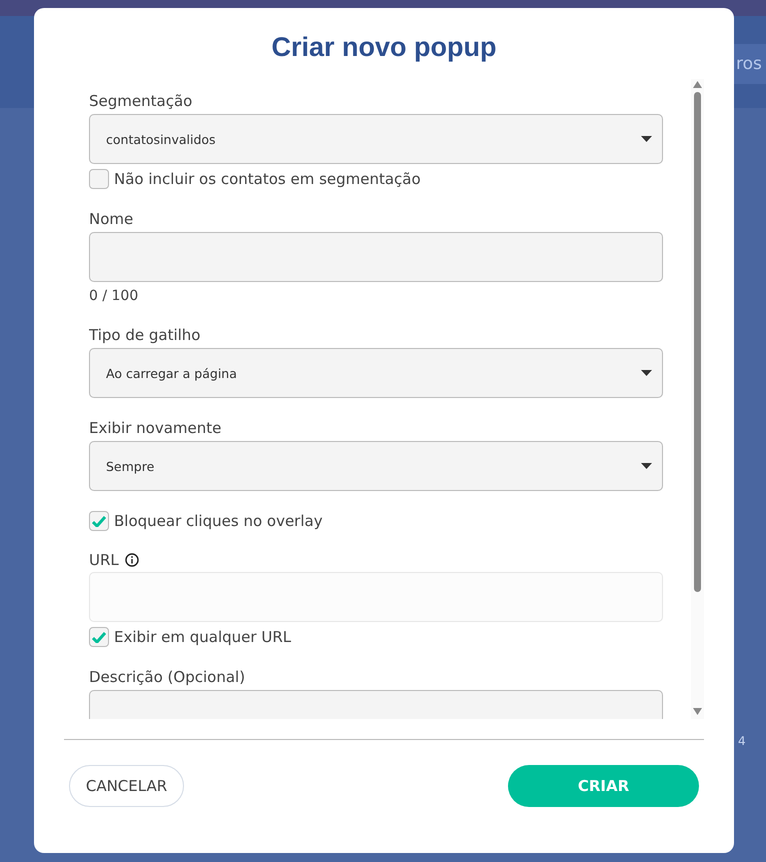 The image size is (766, 862). I want to click on dialog-title: Criar novo popup, so click(384, 47).